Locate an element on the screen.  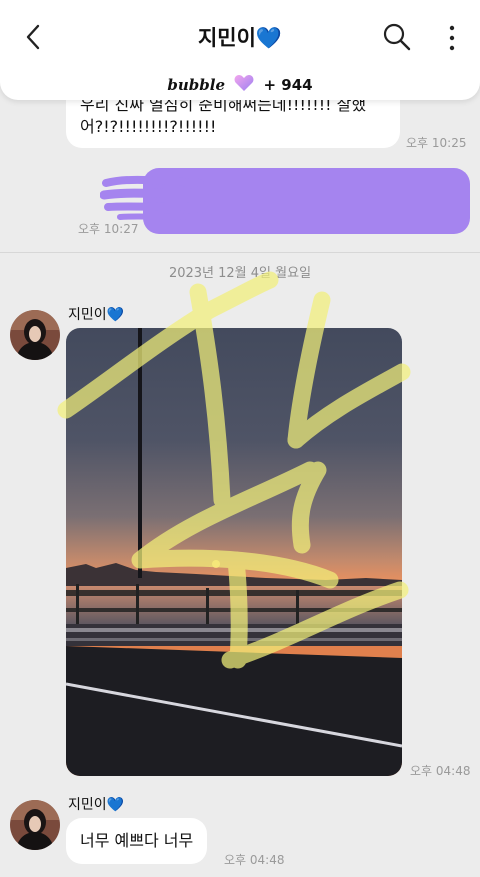
bubble-subscription: bubble + 944 is located at coordinates (240, 84).